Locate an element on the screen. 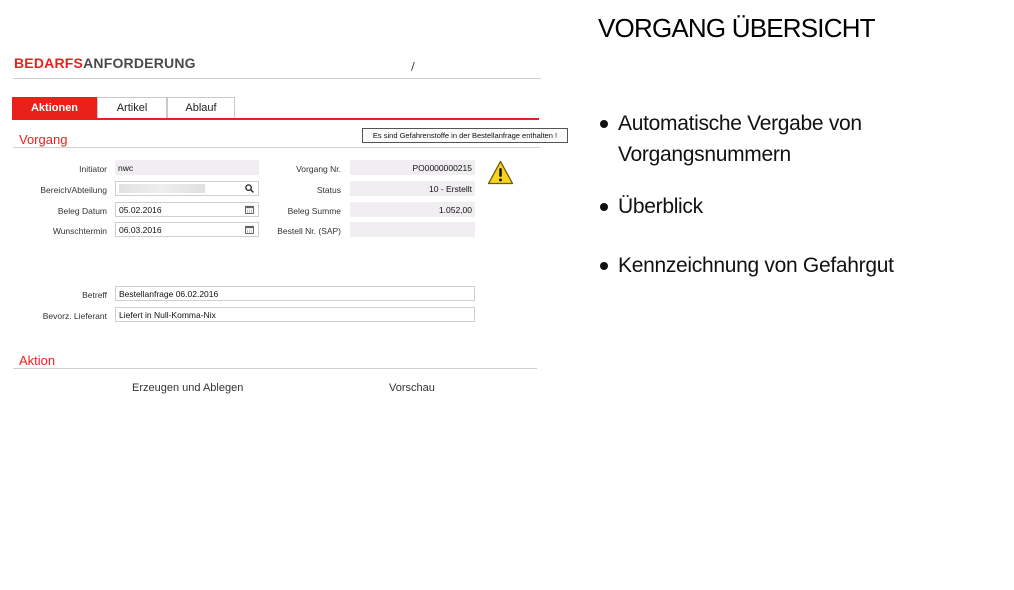 This screenshot has width=1014, height=590. vorgang-nr-field: PO0000000215 is located at coordinates (412, 167).